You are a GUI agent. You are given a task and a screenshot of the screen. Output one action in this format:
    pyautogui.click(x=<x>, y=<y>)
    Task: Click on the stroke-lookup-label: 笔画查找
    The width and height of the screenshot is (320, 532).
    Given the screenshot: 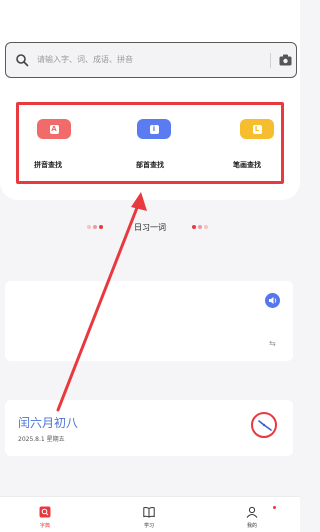 What is the action you would take?
    pyautogui.click(x=247, y=165)
    